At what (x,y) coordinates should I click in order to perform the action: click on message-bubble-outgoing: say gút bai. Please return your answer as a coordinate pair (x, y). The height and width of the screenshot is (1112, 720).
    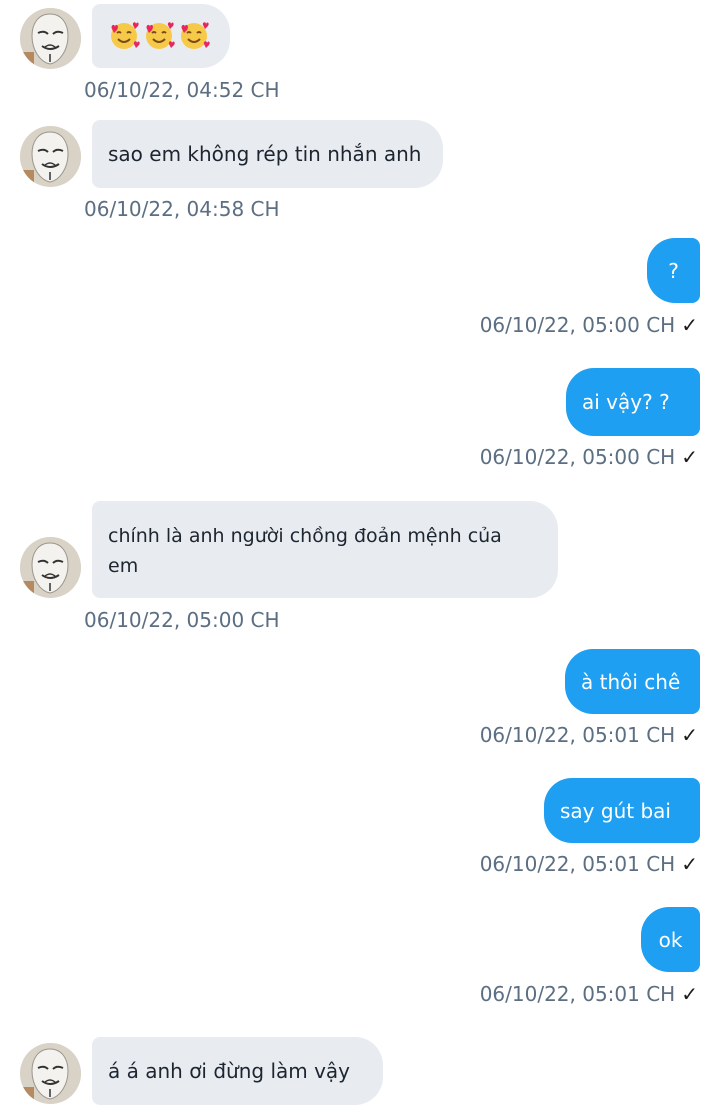
    Looking at the image, I should click on (622, 810).